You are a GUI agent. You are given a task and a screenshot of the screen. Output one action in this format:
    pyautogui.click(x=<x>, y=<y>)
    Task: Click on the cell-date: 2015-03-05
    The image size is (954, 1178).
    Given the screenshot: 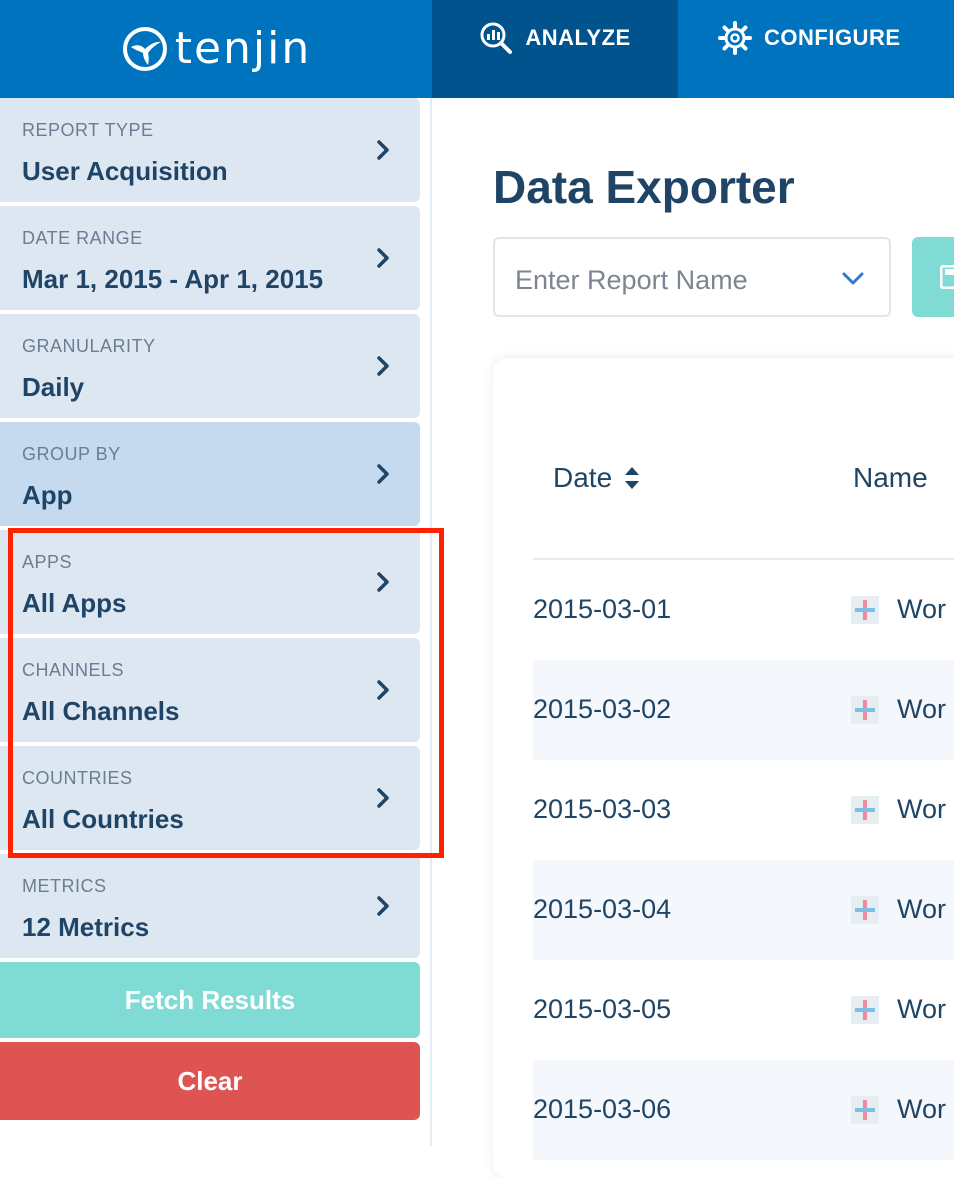 What is the action you would take?
    pyautogui.click(x=602, y=1009)
    